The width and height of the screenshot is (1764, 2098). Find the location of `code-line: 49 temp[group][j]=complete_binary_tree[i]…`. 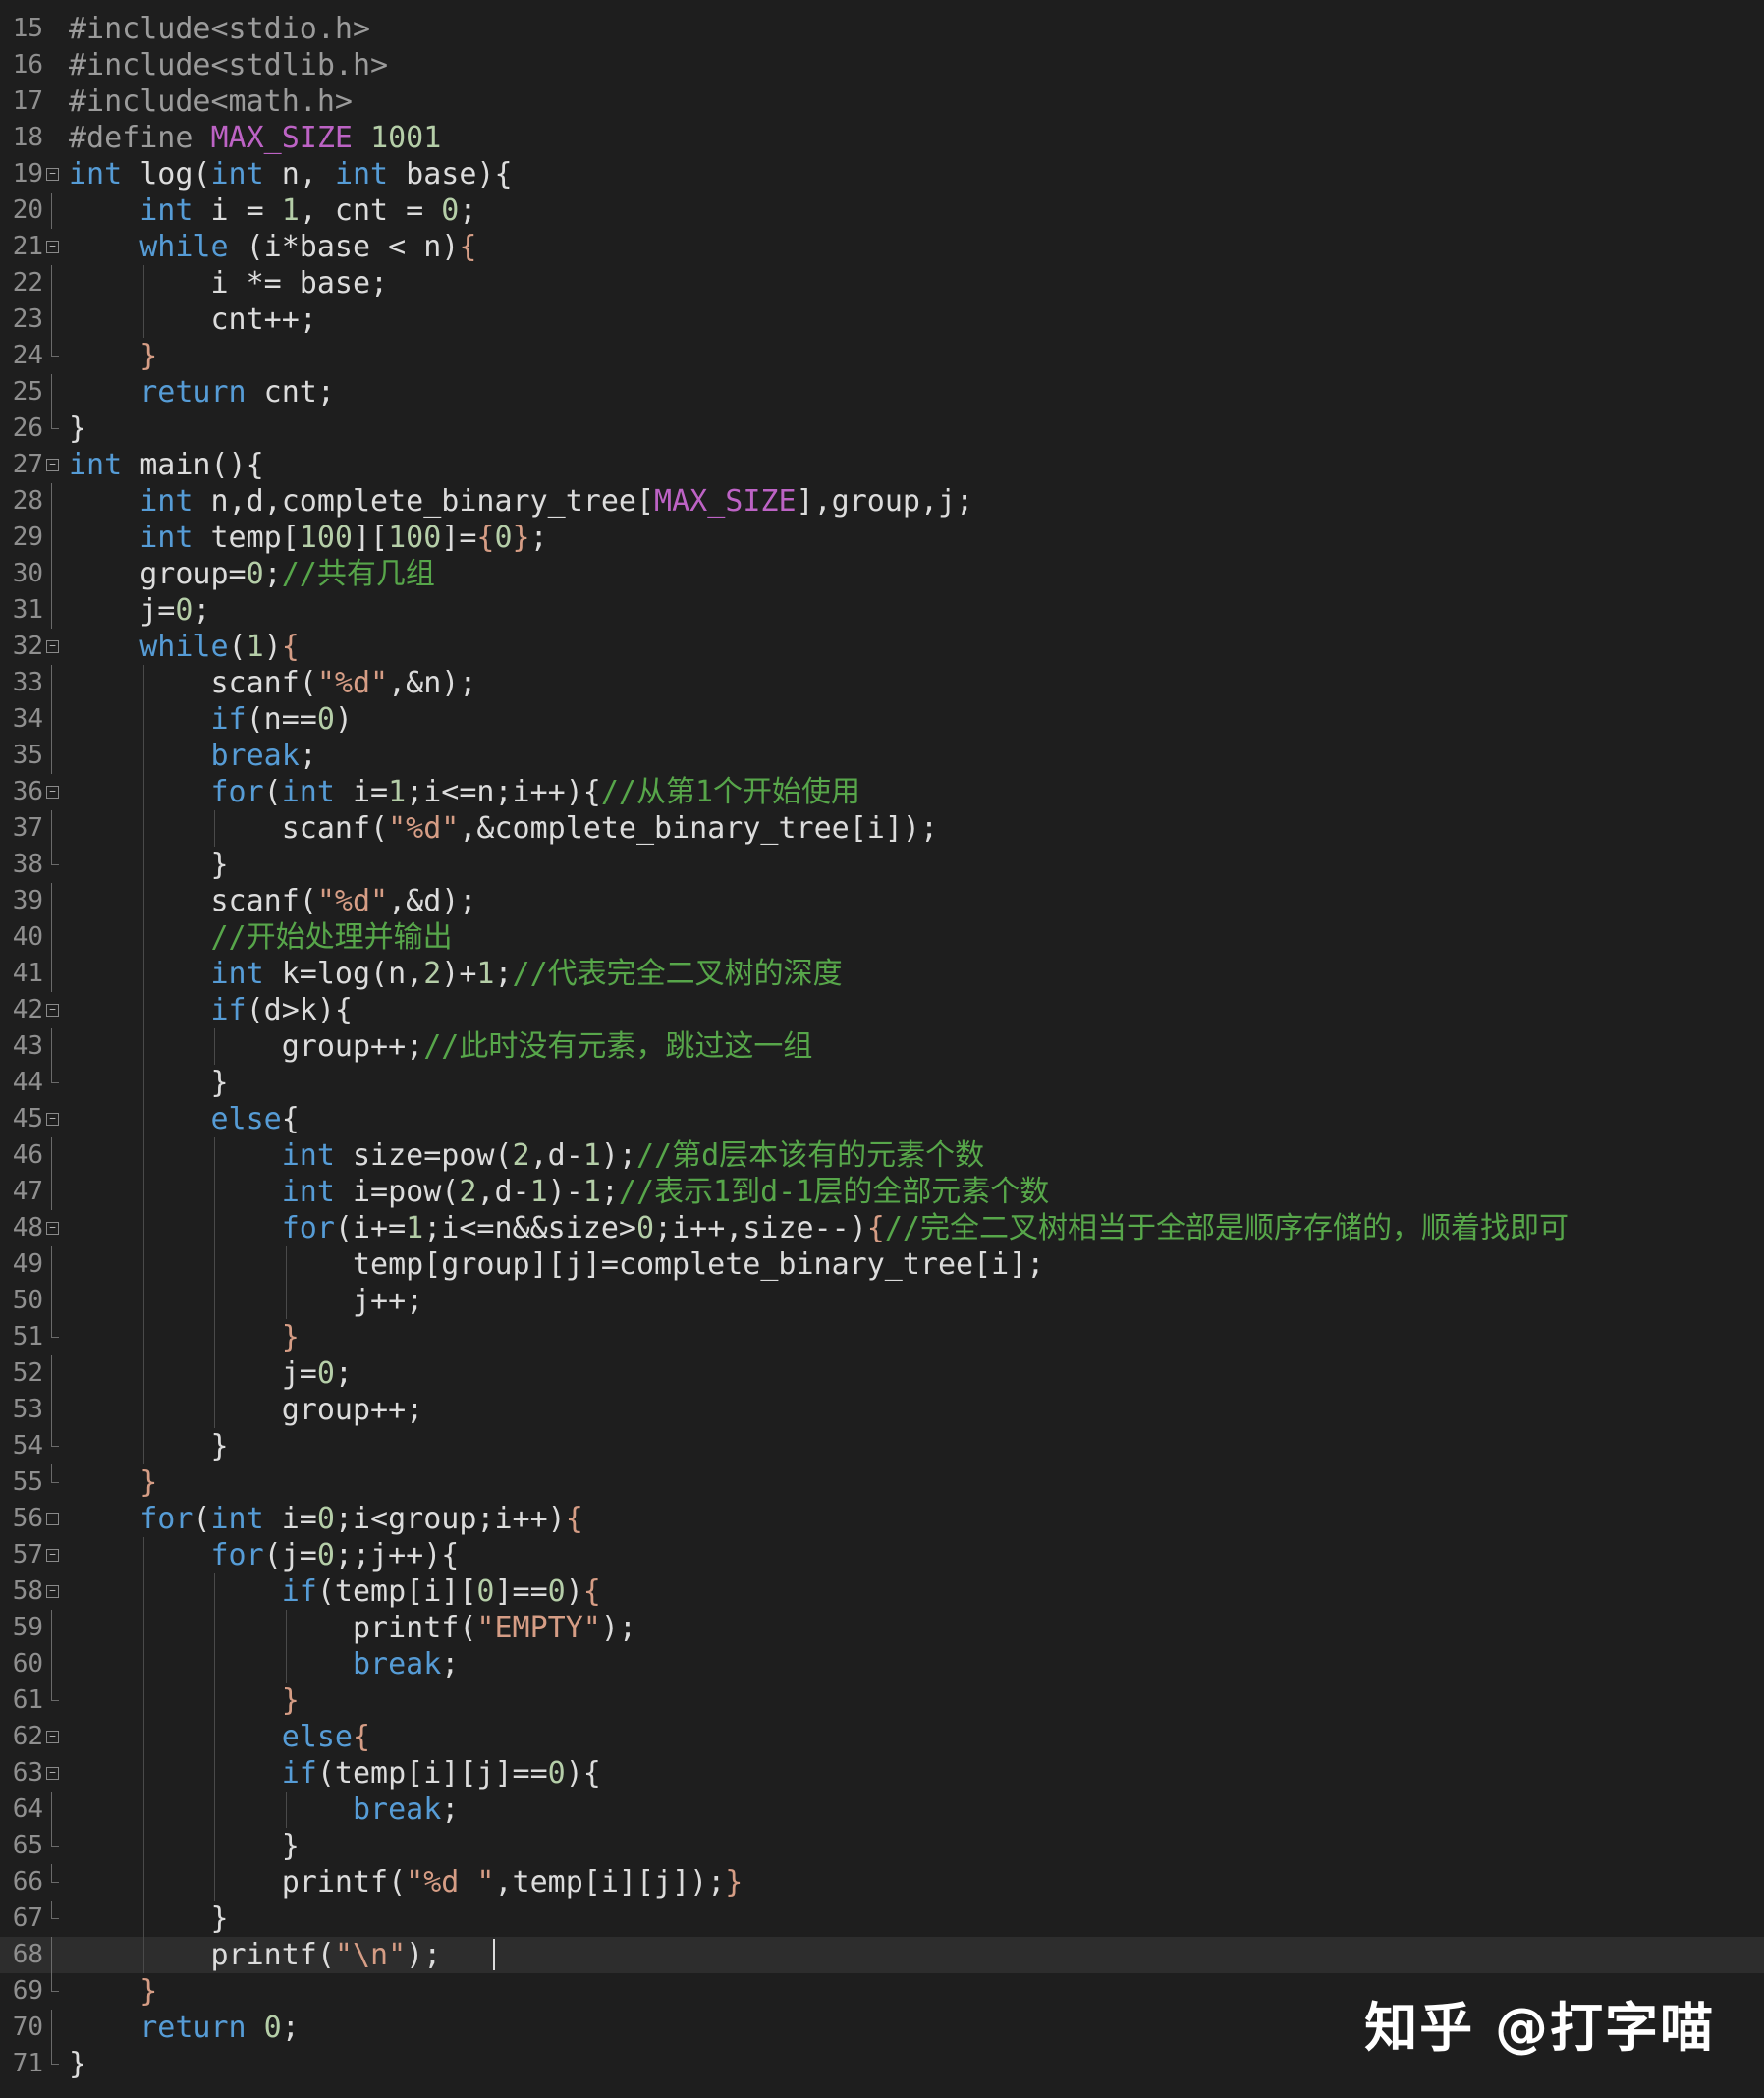

code-line: 49 temp[group][j]=complete_binary_tree[i]… is located at coordinates (882, 1264).